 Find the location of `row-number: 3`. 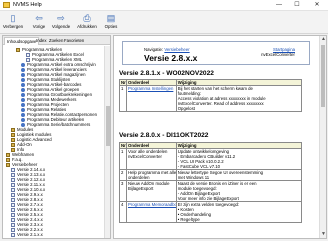

row-number: 3 is located at coordinates (123, 191).